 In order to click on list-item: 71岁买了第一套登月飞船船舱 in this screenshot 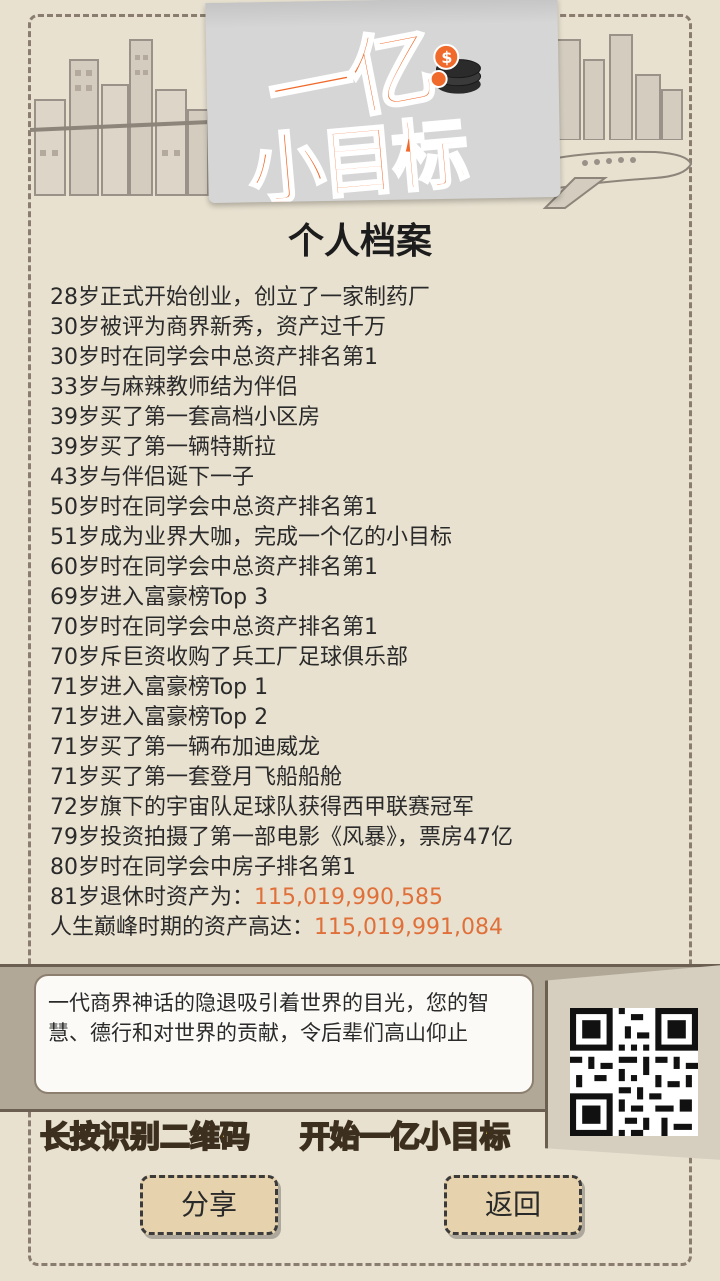, I will do `click(196, 777)`.